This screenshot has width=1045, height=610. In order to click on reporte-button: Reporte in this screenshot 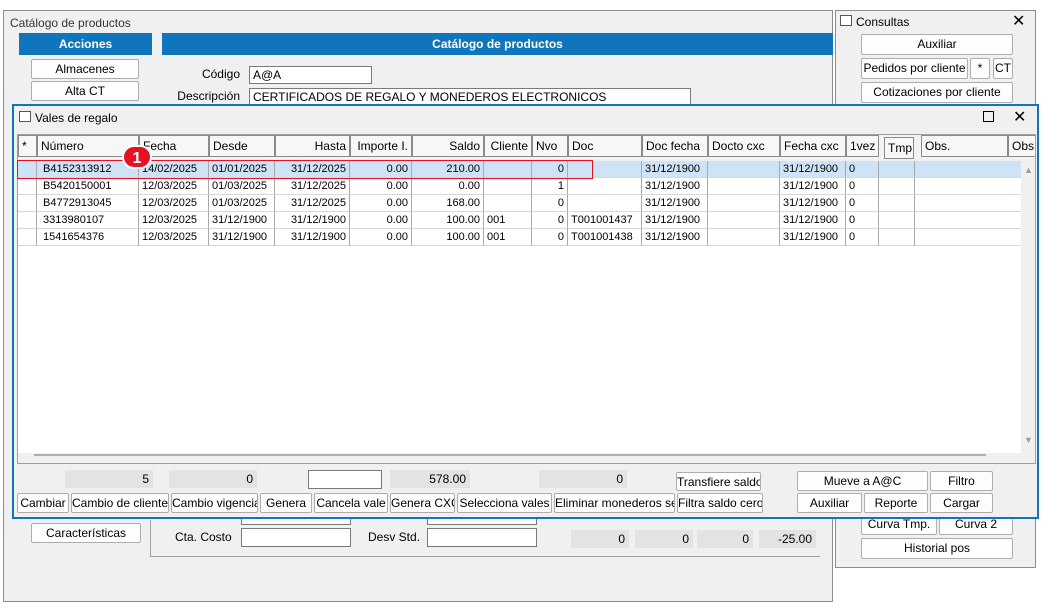, I will do `click(896, 503)`.